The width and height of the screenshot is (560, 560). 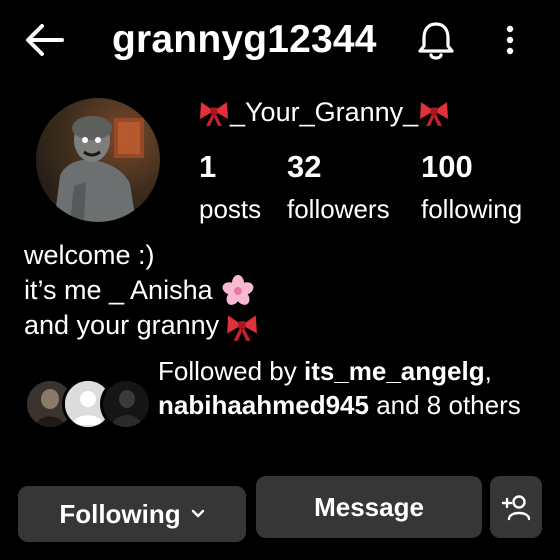 I want to click on notifications-button, so click(x=436, y=40).